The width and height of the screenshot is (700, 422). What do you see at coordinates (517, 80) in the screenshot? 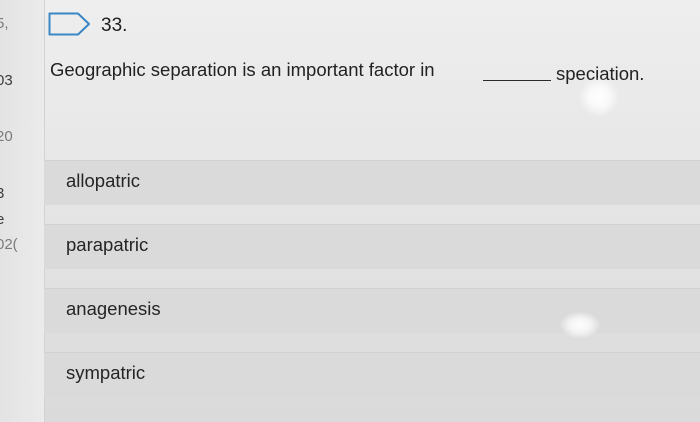
I see `fill-in-blank` at bounding box center [517, 80].